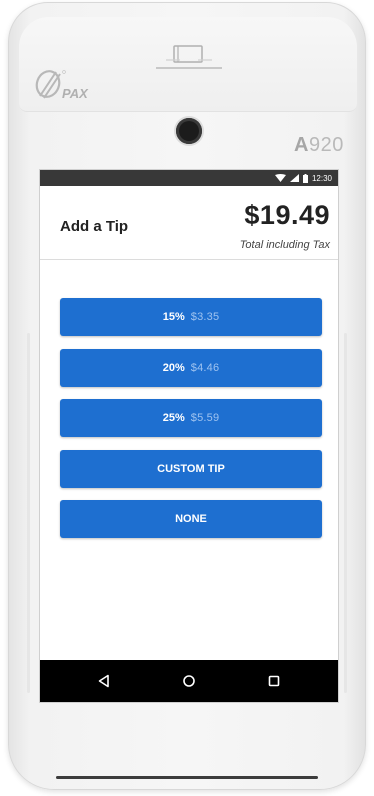  Describe the element at coordinates (280, 178) in the screenshot. I see `wifi-icon` at that location.